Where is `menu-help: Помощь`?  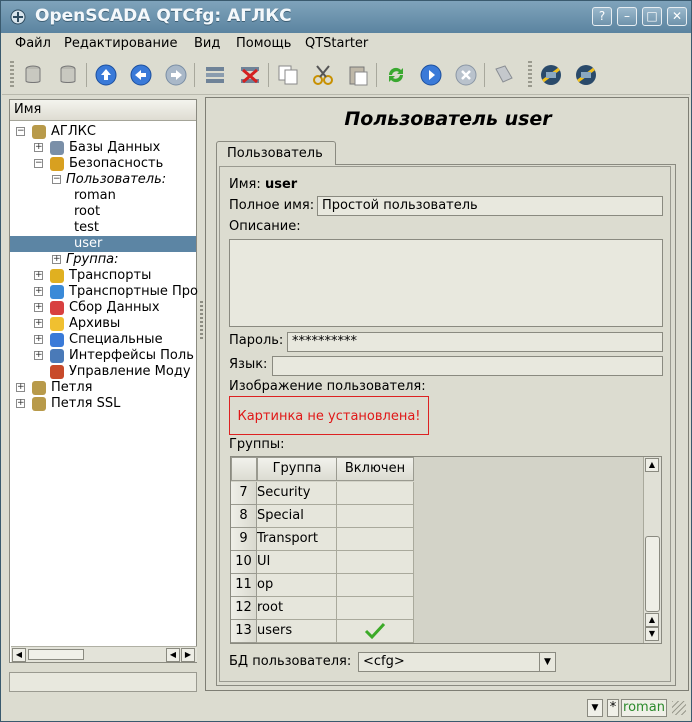 menu-help: Помощь is located at coordinates (263, 43).